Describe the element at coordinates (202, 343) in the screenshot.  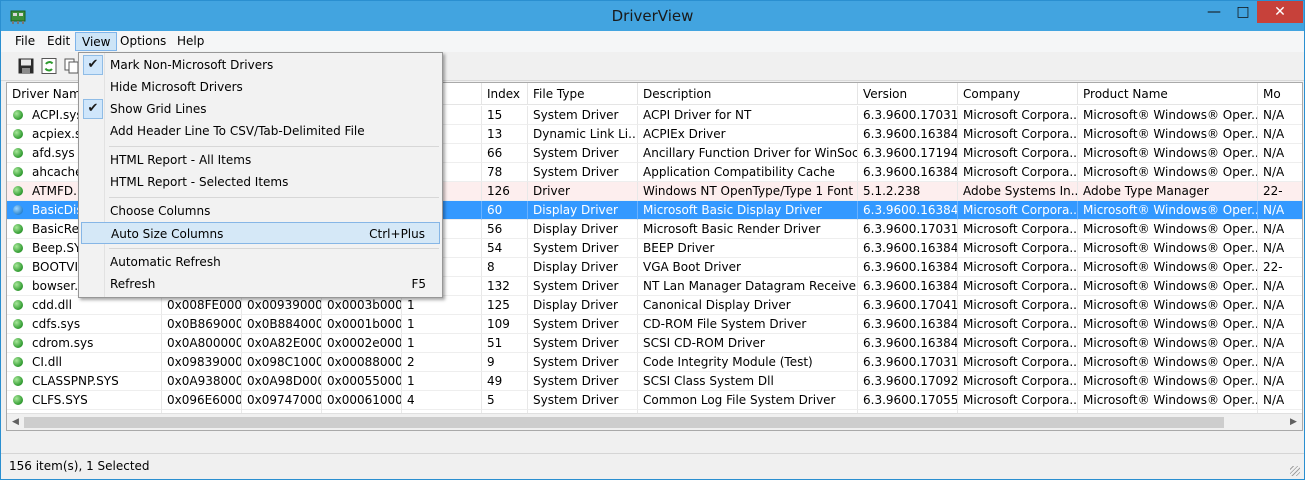
I see `table-cell: 0x0A800000` at that location.